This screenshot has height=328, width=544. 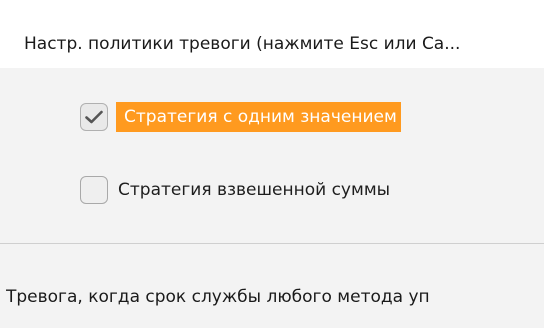 I want to click on single-value-checkbox, so click(x=94, y=117).